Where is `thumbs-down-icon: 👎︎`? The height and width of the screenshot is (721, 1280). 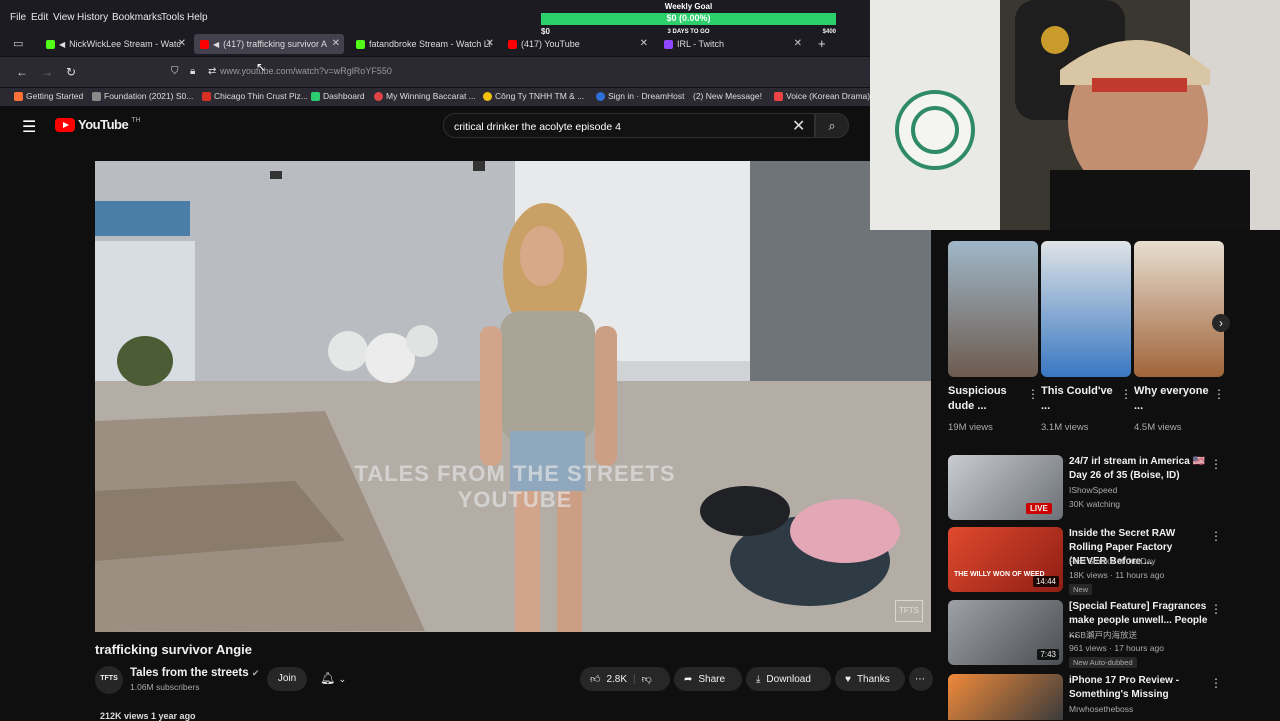 thumbs-down-icon: 👎︎ is located at coordinates (647, 679).